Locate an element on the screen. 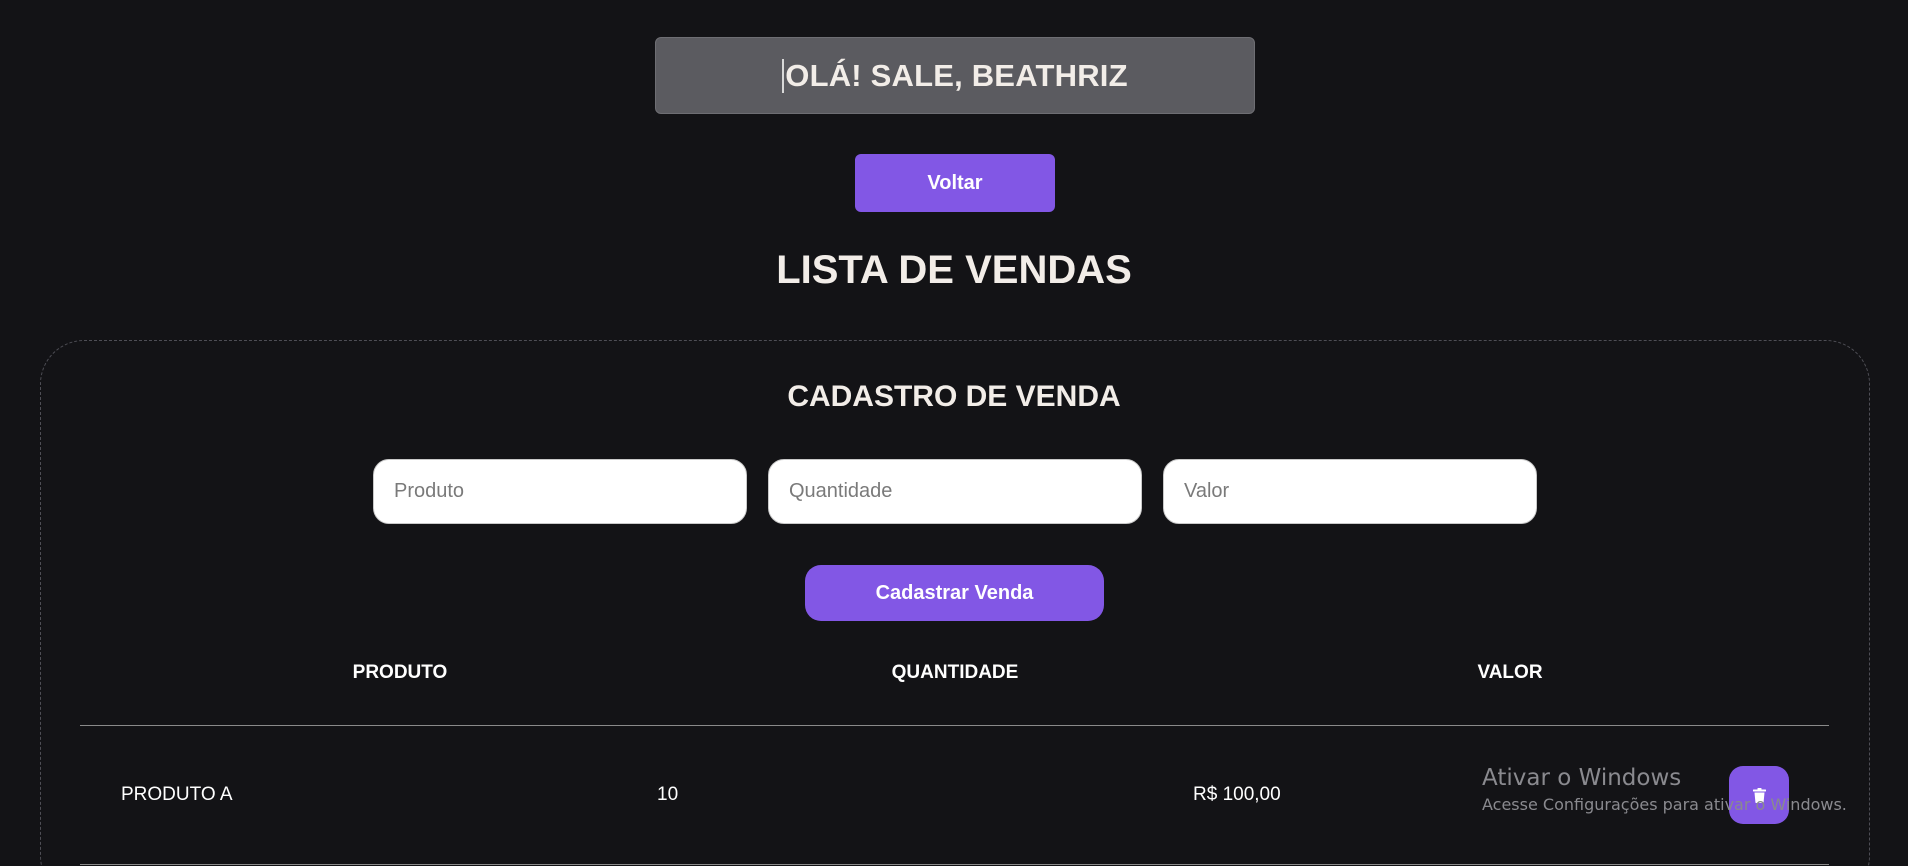 This screenshot has height=866, width=1908. column-header-value: VALOR is located at coordinates (1510, 672).